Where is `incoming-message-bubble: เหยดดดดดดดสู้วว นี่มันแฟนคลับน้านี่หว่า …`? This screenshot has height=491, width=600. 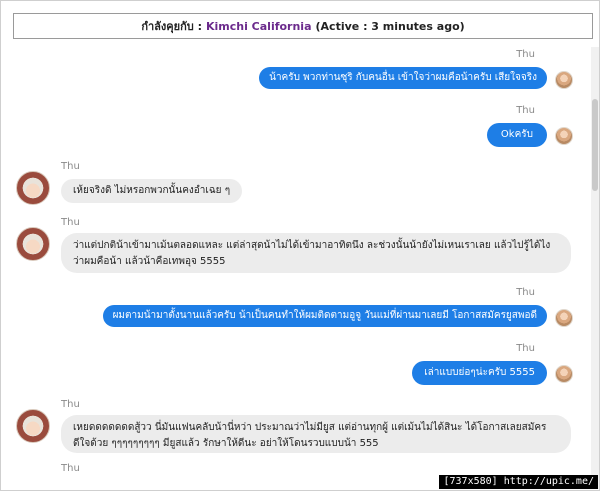
incoming-message-bubble: เหยดดดดดดดสู้วว นี่มันแฟนคลับน้านี่หว่า … is located at coordinates (316, 434).